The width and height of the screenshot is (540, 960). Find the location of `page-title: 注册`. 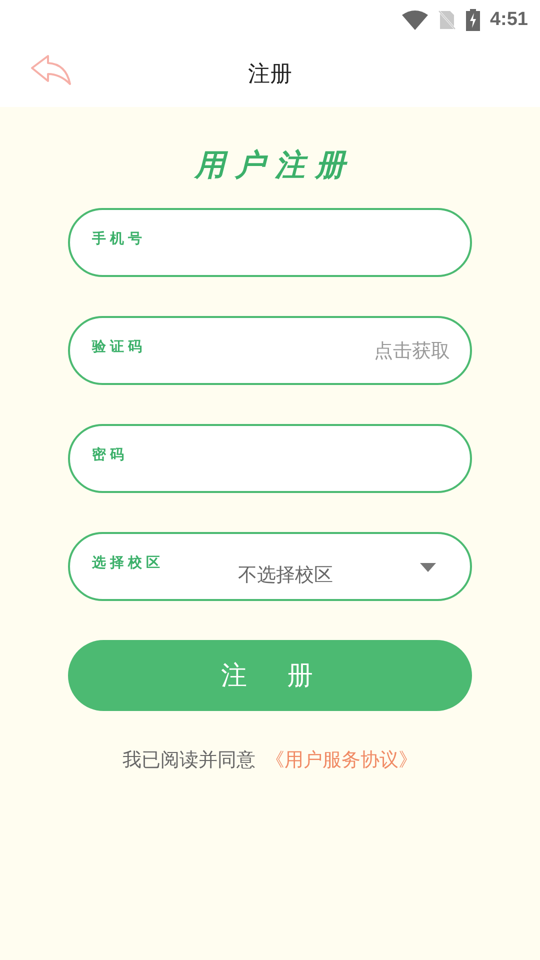

page-title: 注册 is located at coordinates (270, 74).